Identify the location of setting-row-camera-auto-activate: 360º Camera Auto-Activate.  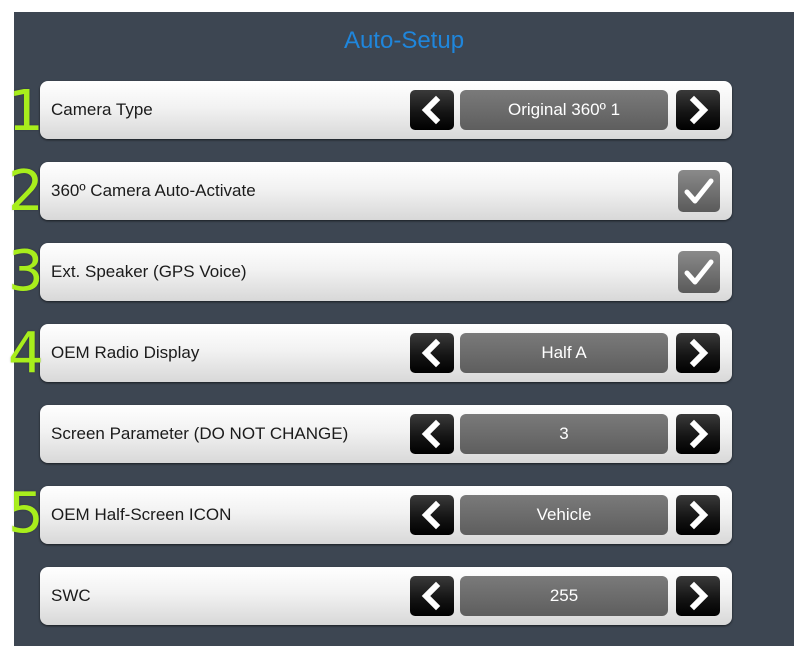
(386, 191).